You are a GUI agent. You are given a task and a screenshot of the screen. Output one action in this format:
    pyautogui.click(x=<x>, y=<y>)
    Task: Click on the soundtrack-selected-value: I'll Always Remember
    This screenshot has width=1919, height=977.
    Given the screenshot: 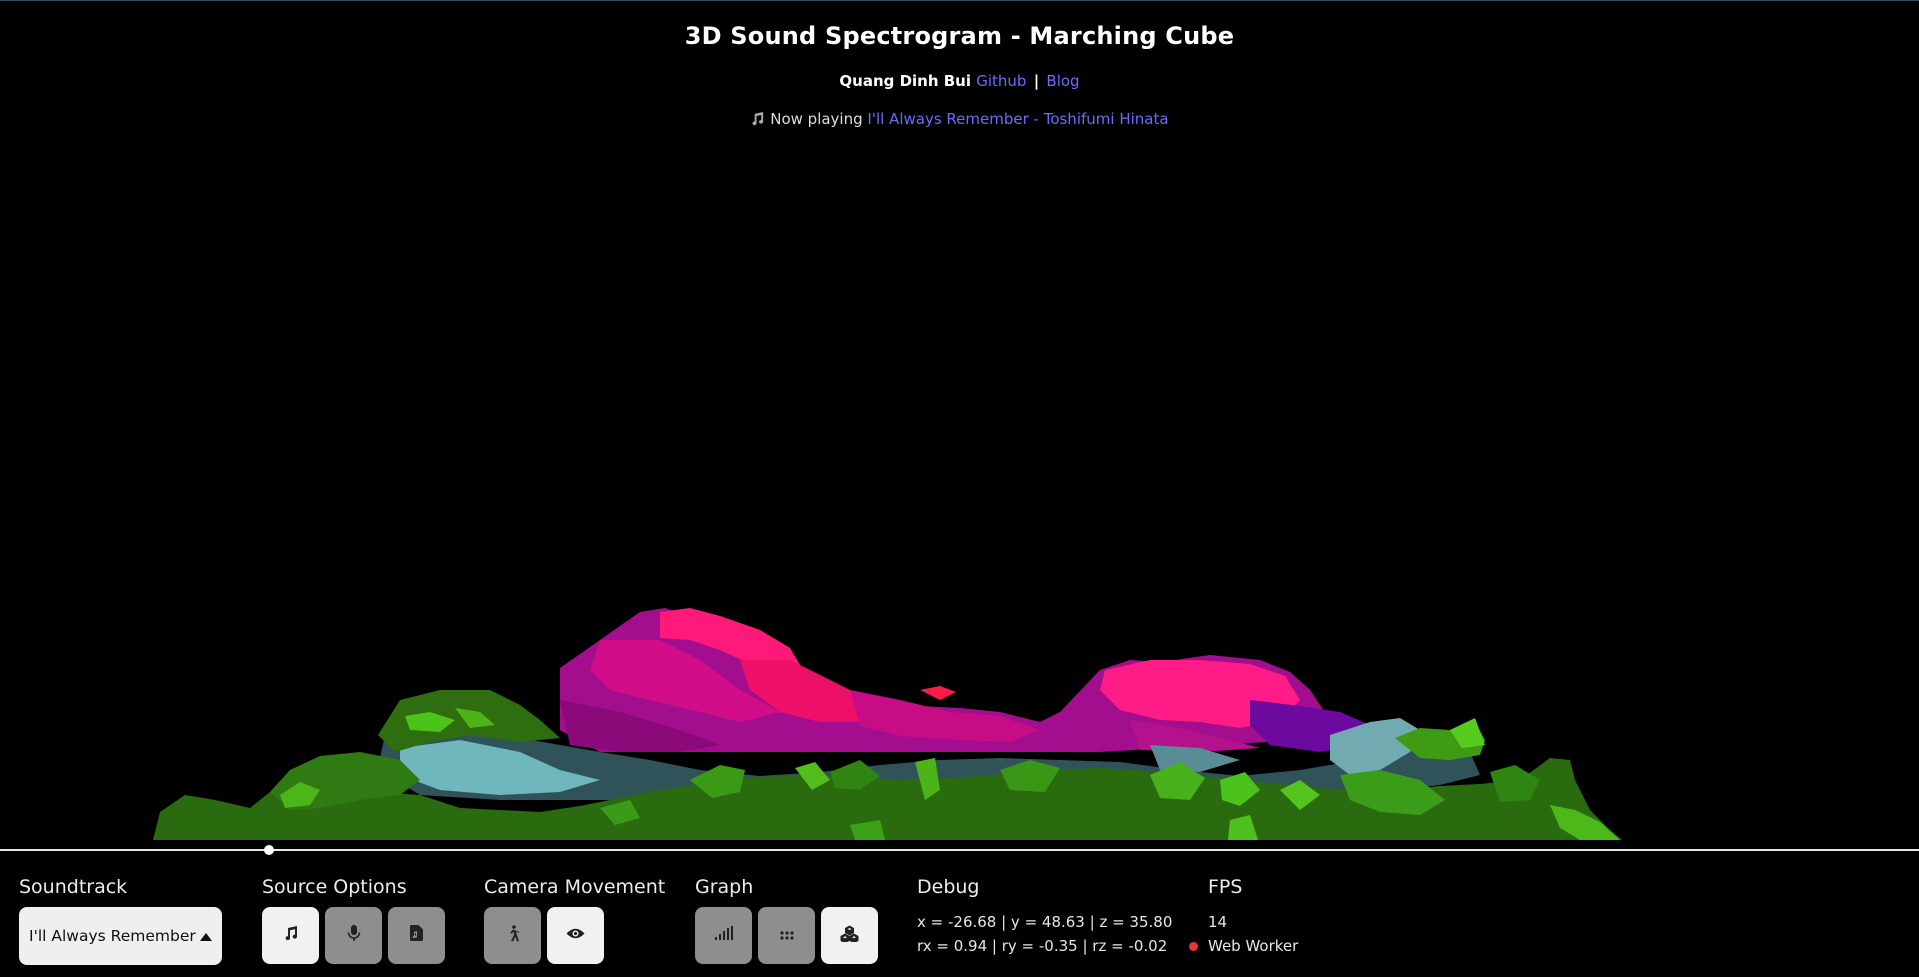 What is the action you would take?
    pyautogui.click(x=112, y=936)
    